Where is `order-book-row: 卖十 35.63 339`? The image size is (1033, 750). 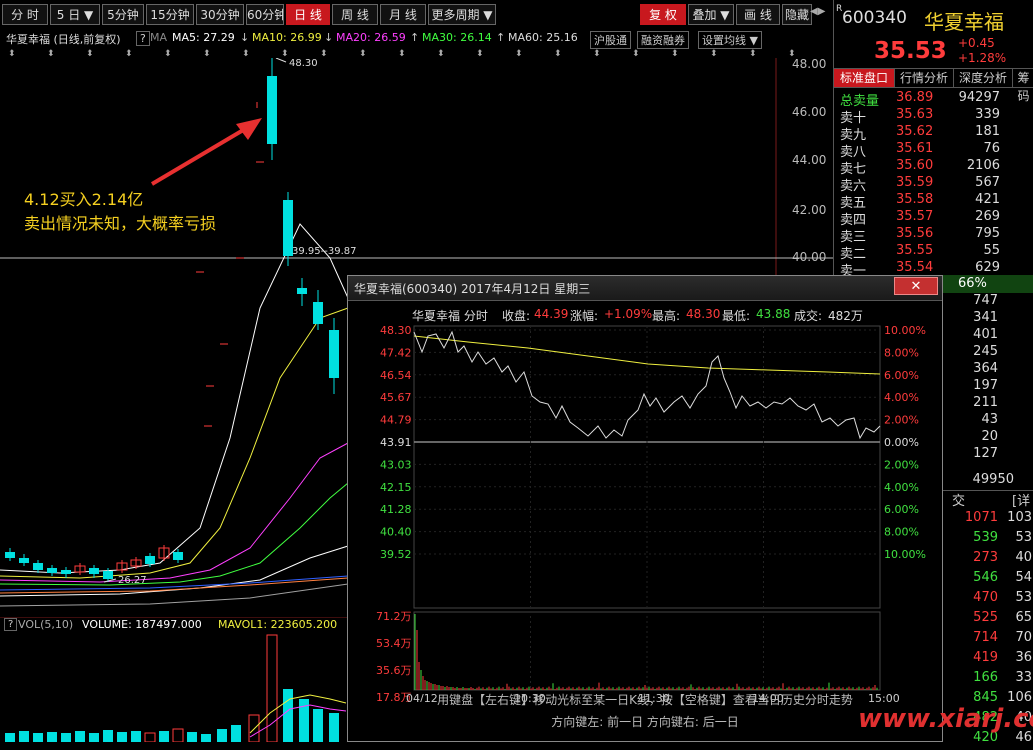 order-book-row: 卖十 35.63 339 is located at coordinates (935, 116).